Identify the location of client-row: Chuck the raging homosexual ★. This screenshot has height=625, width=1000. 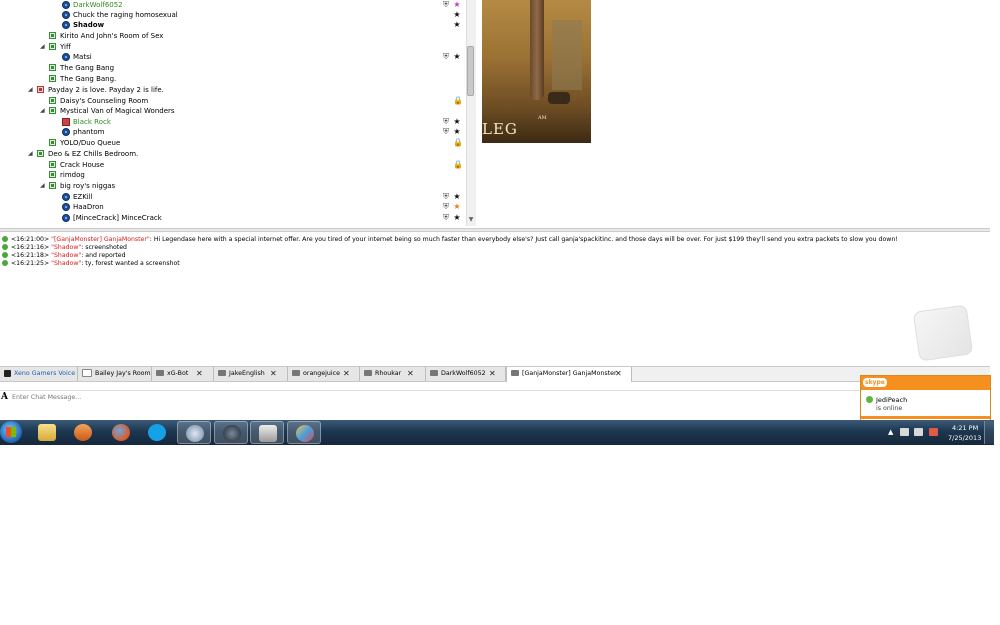
(233, 15).